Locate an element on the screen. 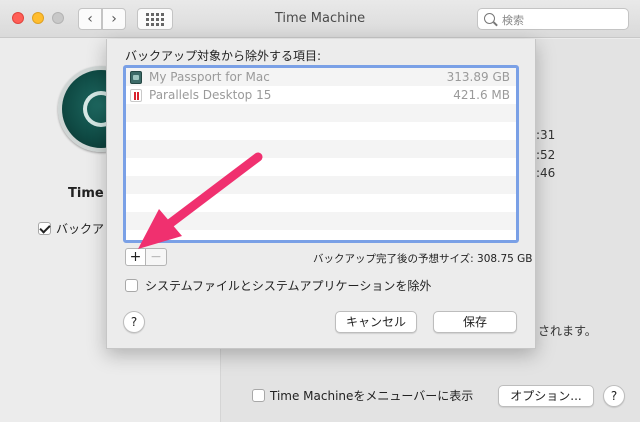 This screenshot has height=422, width=640. item-name: My Passport for Mac is located at coordinates (209, 77).